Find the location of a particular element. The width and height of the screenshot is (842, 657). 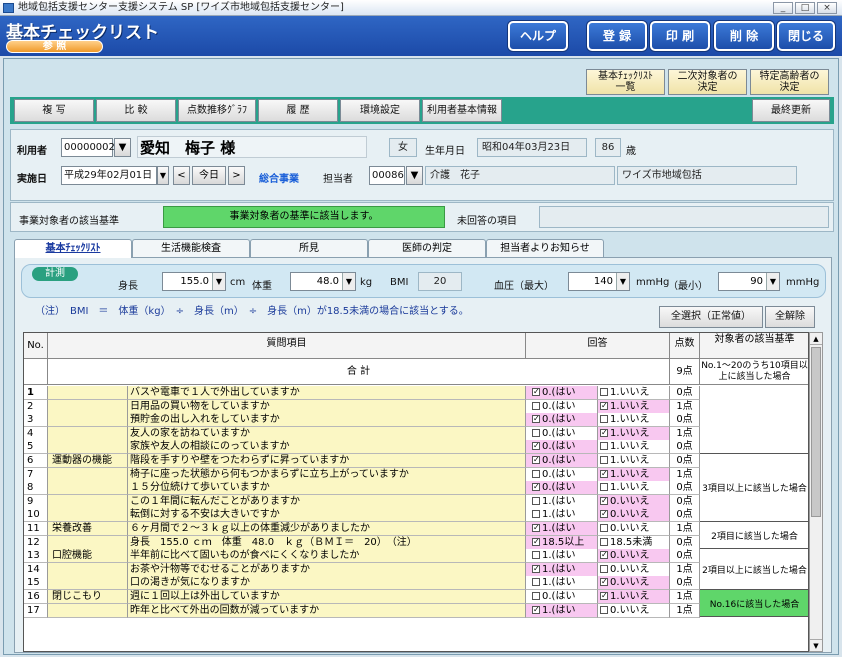

checklist-list-button: 基本ﾁｪｯｸﾘｽﾄ 一覧 is located at coordinates (625, 82).